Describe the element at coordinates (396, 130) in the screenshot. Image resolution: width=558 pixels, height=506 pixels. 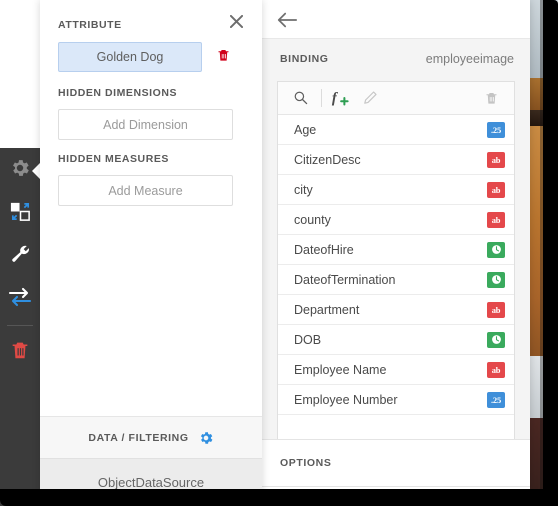
I see `field-row: Age .25` at that location.